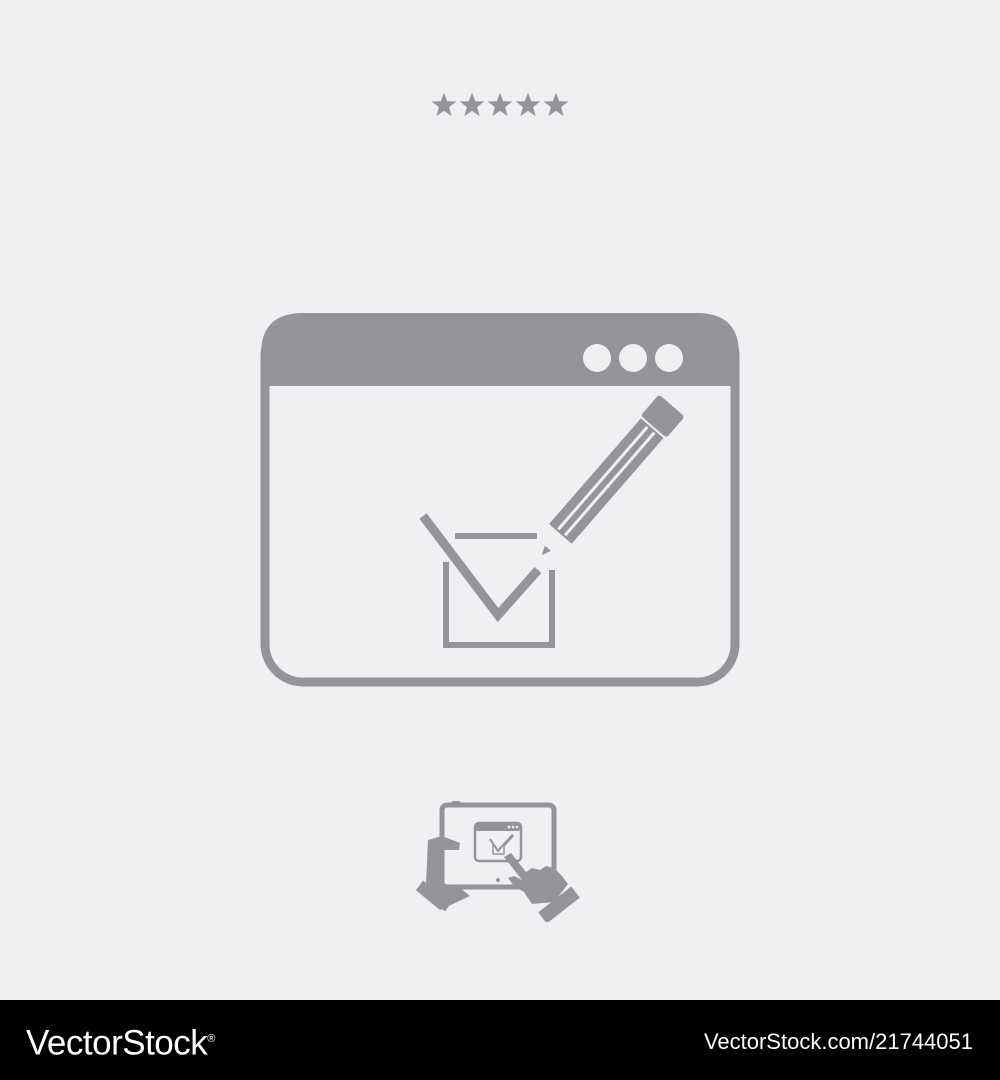 The image size is (1000, 1080). What do you see at coordinates (613, 475) in the screenshot?
I see `pencil-icon` at bounding box center [613, 475].